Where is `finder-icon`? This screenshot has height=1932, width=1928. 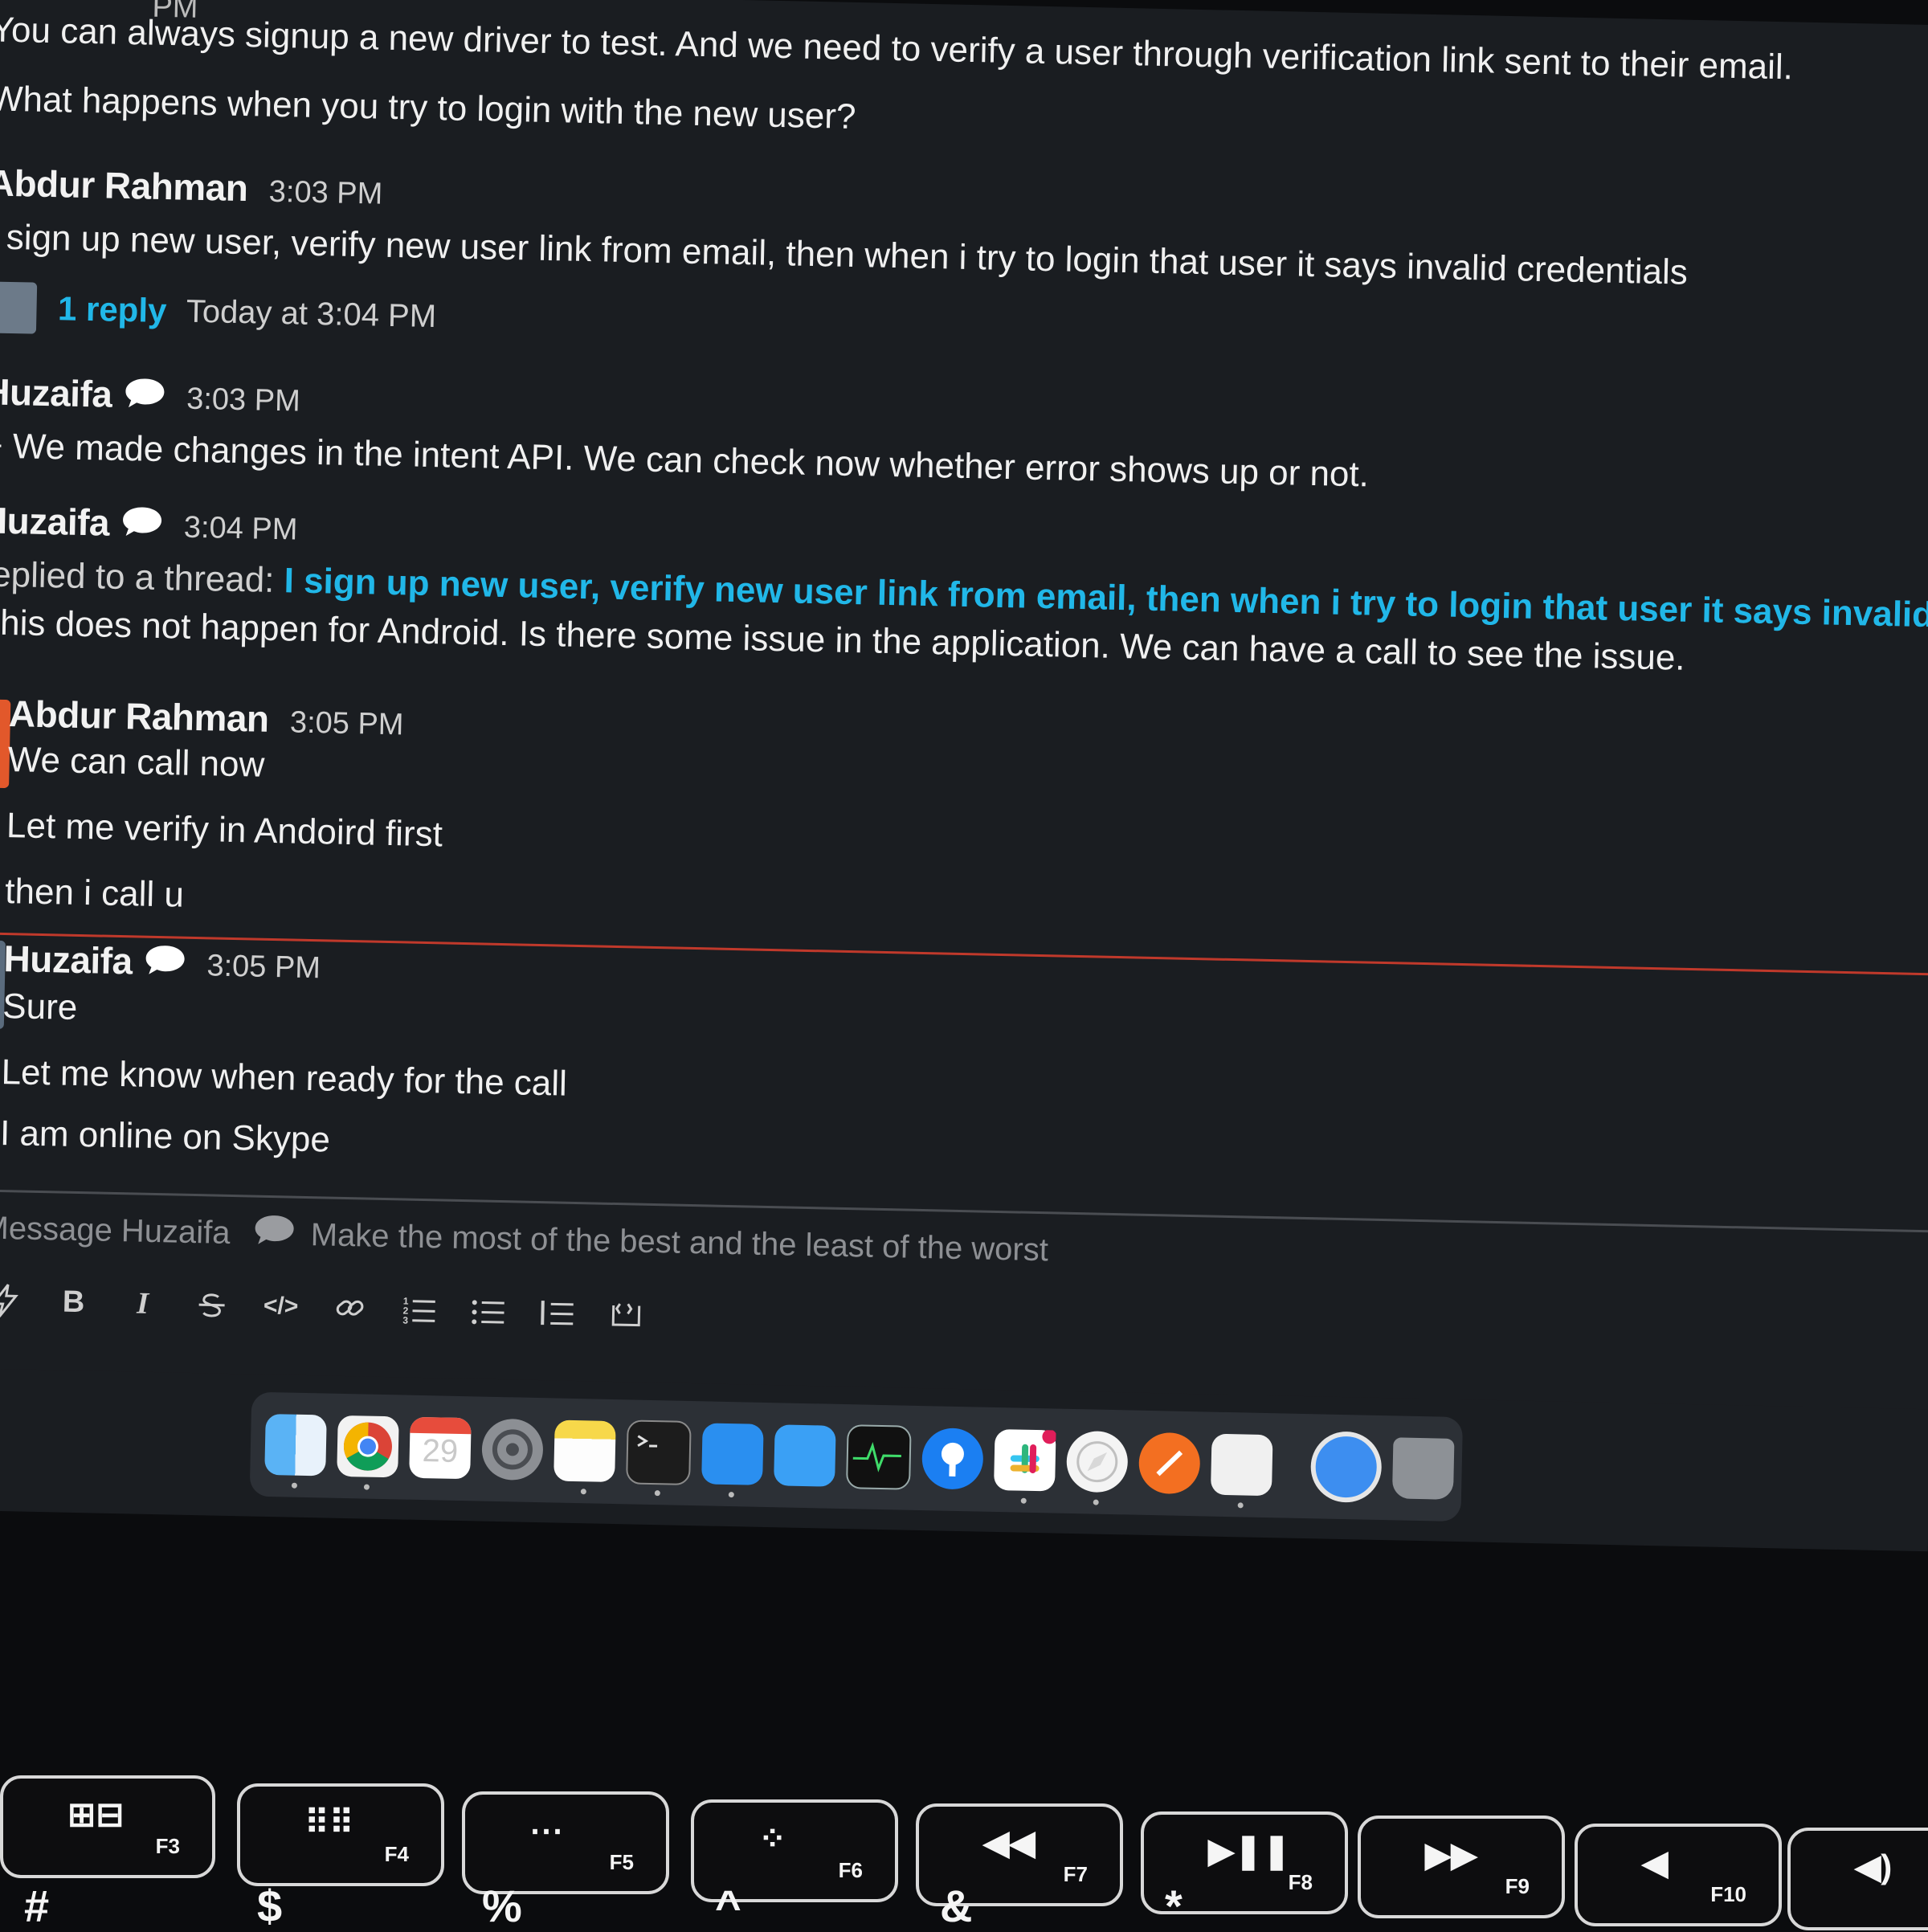 finder-icon is located at coordinates (295, 1445).